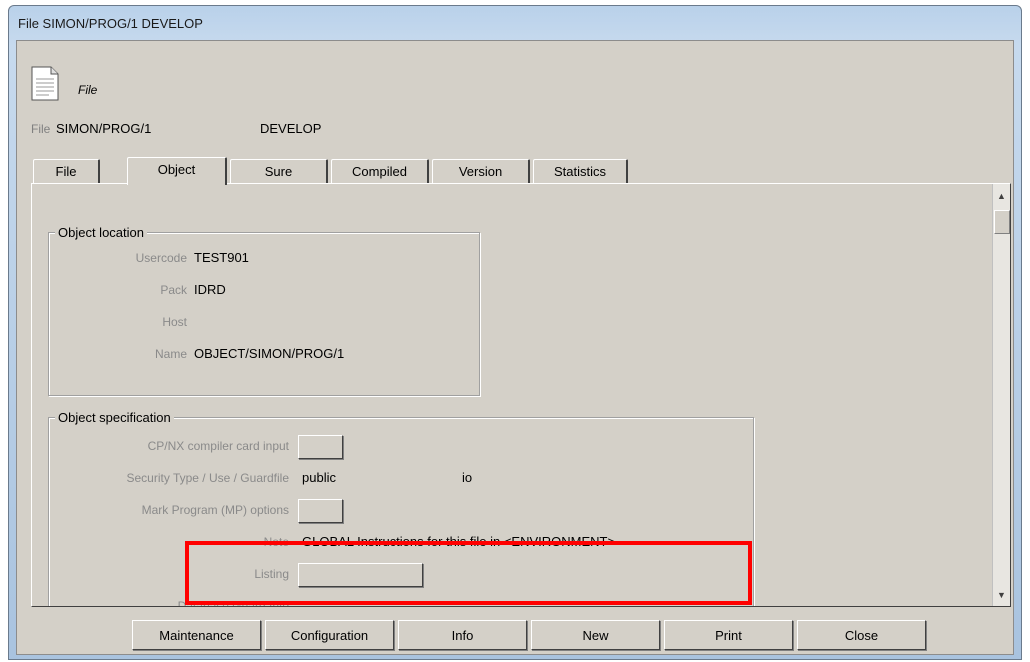  Describe the element at coordinates (196, 635) in the screenshot. I see `maintenance-button: Maintenance` at that location.